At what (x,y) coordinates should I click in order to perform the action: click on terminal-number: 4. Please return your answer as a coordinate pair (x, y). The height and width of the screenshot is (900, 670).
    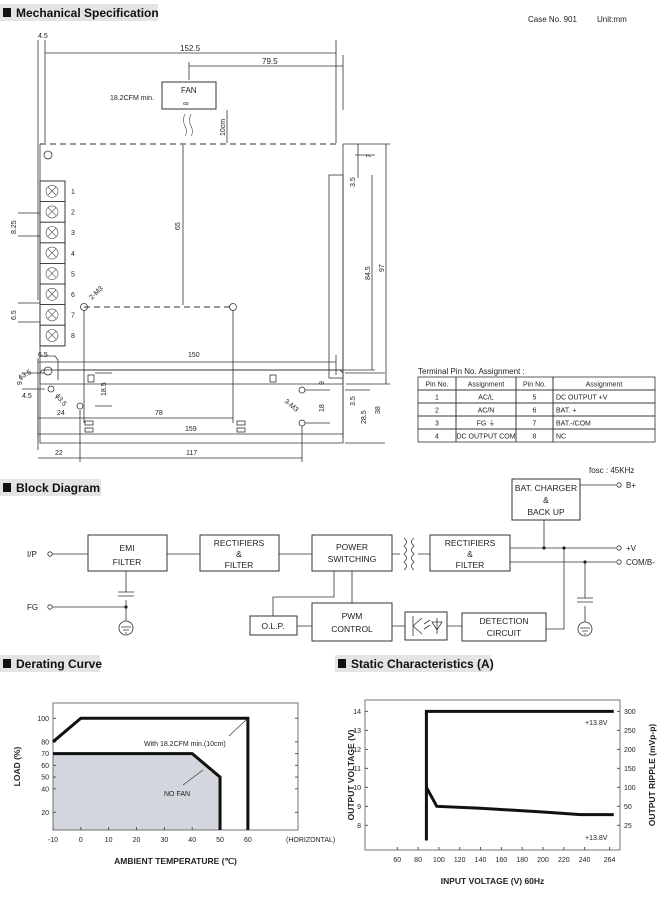
    Looking at the image, I should click on (73, 254).